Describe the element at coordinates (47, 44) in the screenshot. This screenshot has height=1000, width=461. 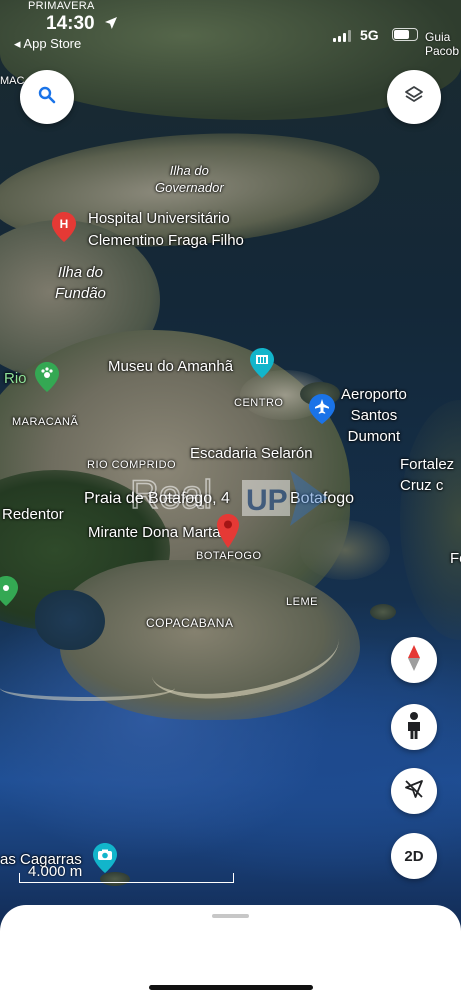
I see `back-to-app-store: ◂ App Store` at that location.